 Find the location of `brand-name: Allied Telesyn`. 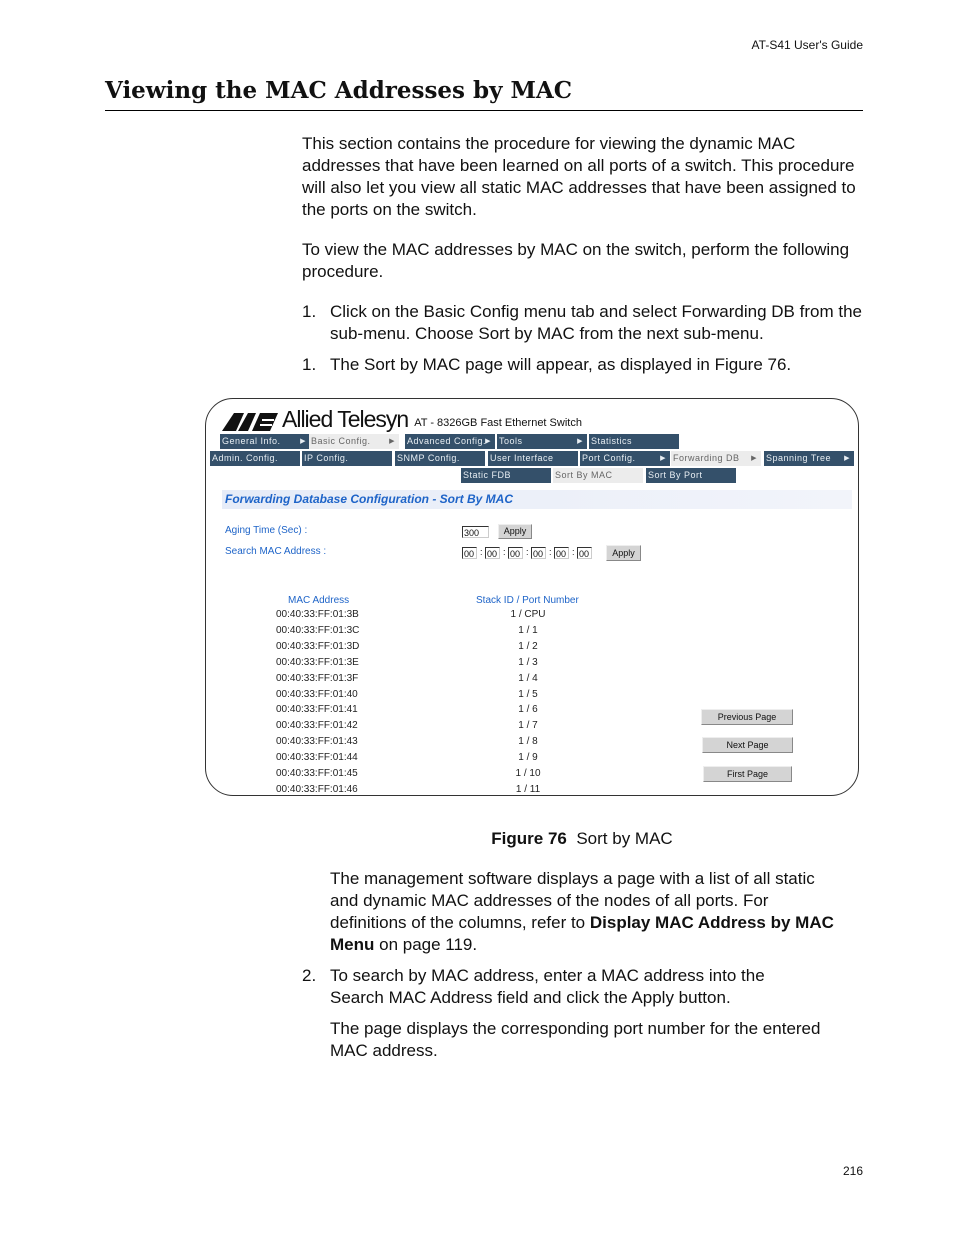

brand-name: Allied Telesyn is located at coordinates (345, 419).